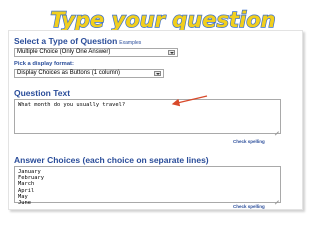 This screenshot has width=320, height=240. I want to click on question-type-value: Multiple Choice (Only One Answer), so click(64, 52).